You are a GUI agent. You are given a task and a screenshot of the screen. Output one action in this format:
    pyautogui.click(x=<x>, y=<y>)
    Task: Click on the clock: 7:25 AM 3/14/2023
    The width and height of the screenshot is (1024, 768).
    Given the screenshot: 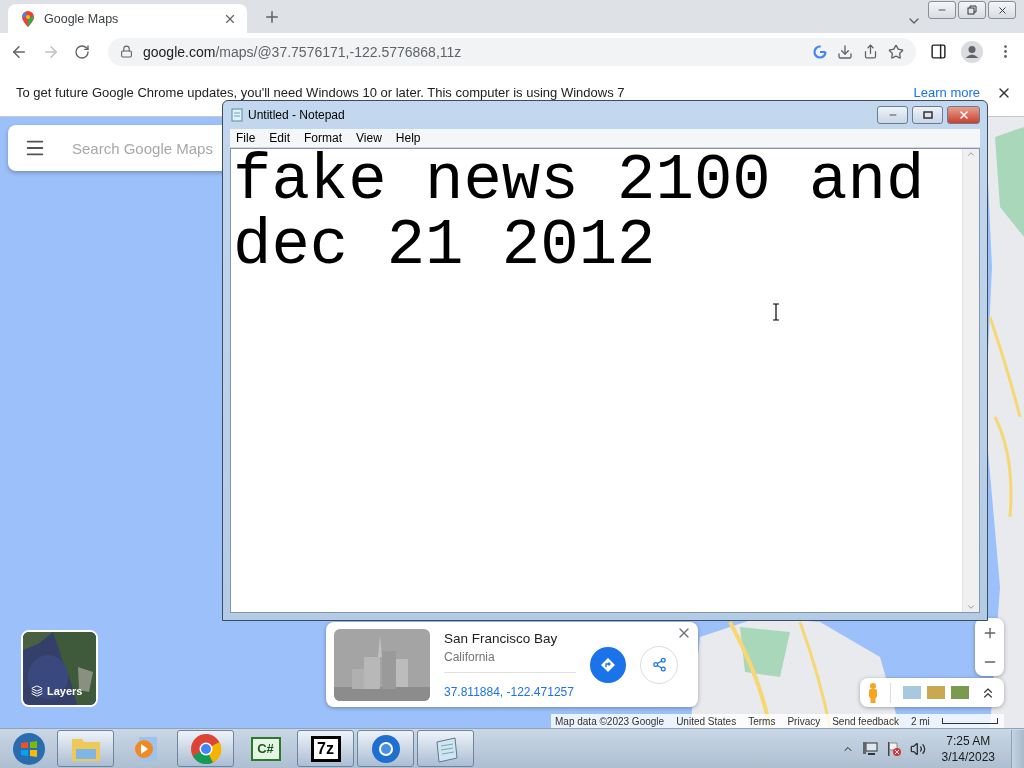 What is the action you would take?
    pyautogui.click(x=968, y=748)
    